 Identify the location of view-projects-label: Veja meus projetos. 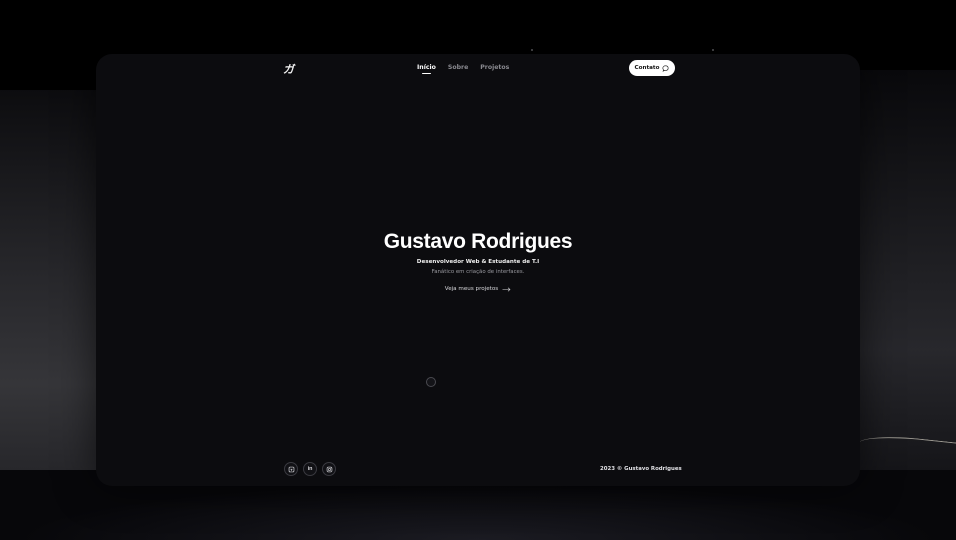
(471, 289).